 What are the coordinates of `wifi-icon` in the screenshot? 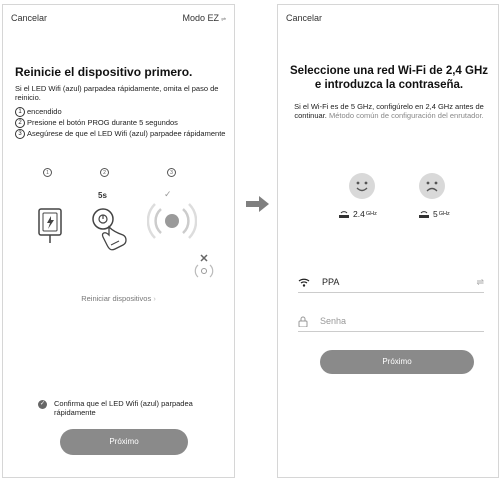 It's located at (304, 282).